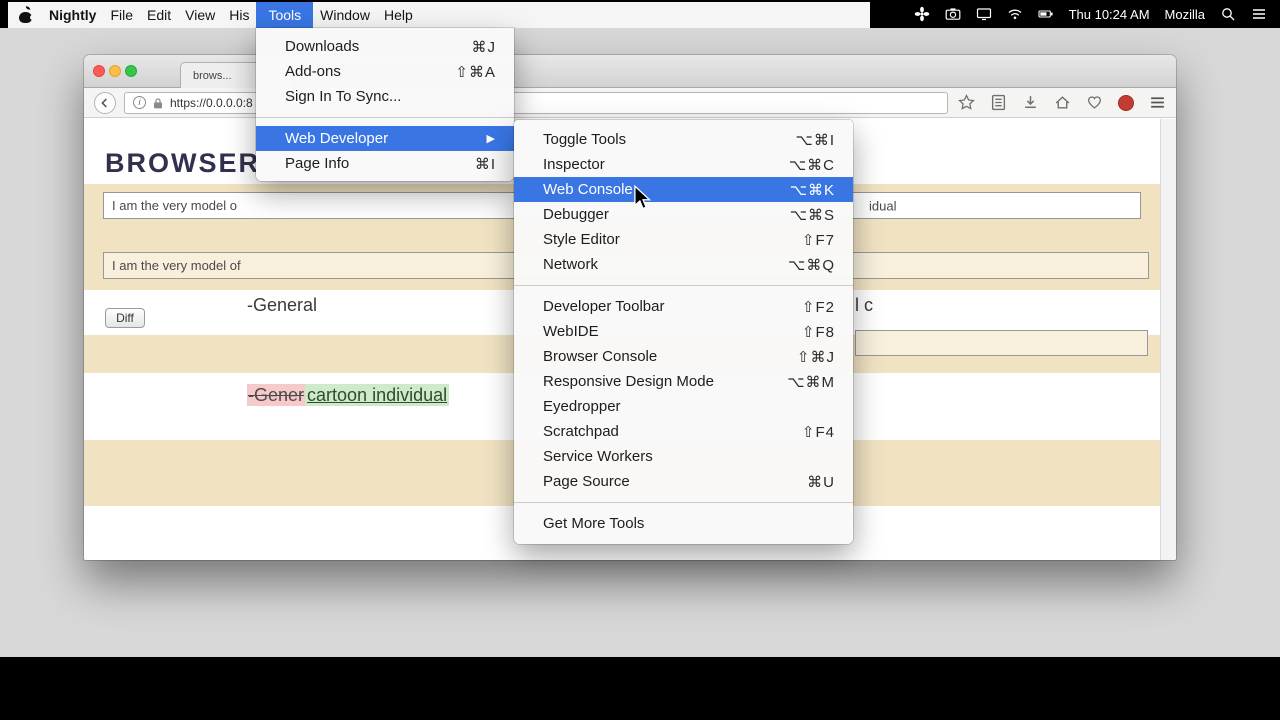  Describe the element at coordinates (285, 15) in the screenshot. I see `menubar-item-tools: Tools` at that location.